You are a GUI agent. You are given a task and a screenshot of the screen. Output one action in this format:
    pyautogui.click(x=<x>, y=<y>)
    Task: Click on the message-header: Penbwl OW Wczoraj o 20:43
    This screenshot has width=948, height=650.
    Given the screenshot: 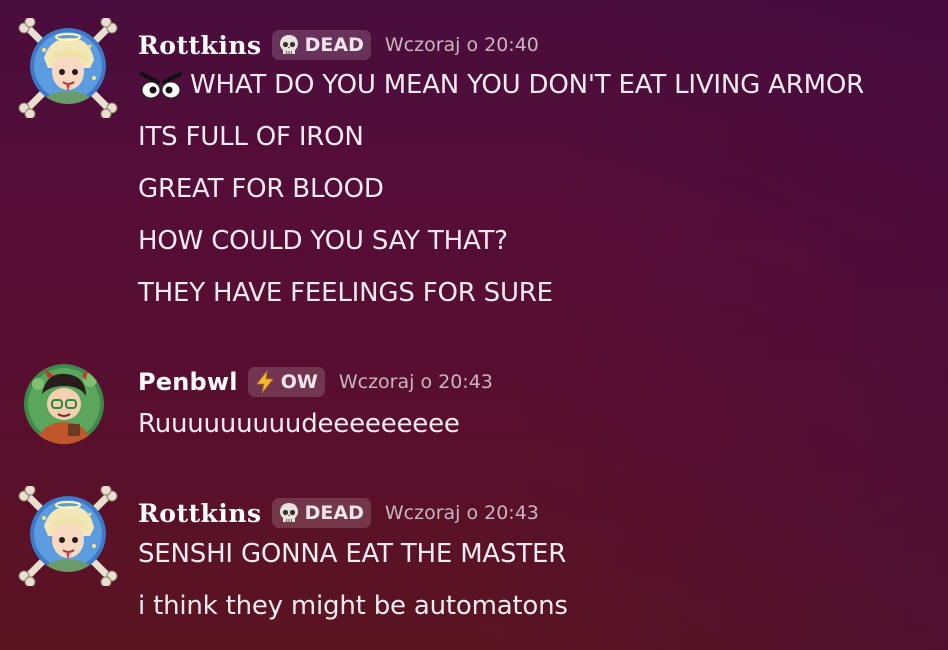 What is the action you would take?
    pyautogui.click(x=315, y=382)
    